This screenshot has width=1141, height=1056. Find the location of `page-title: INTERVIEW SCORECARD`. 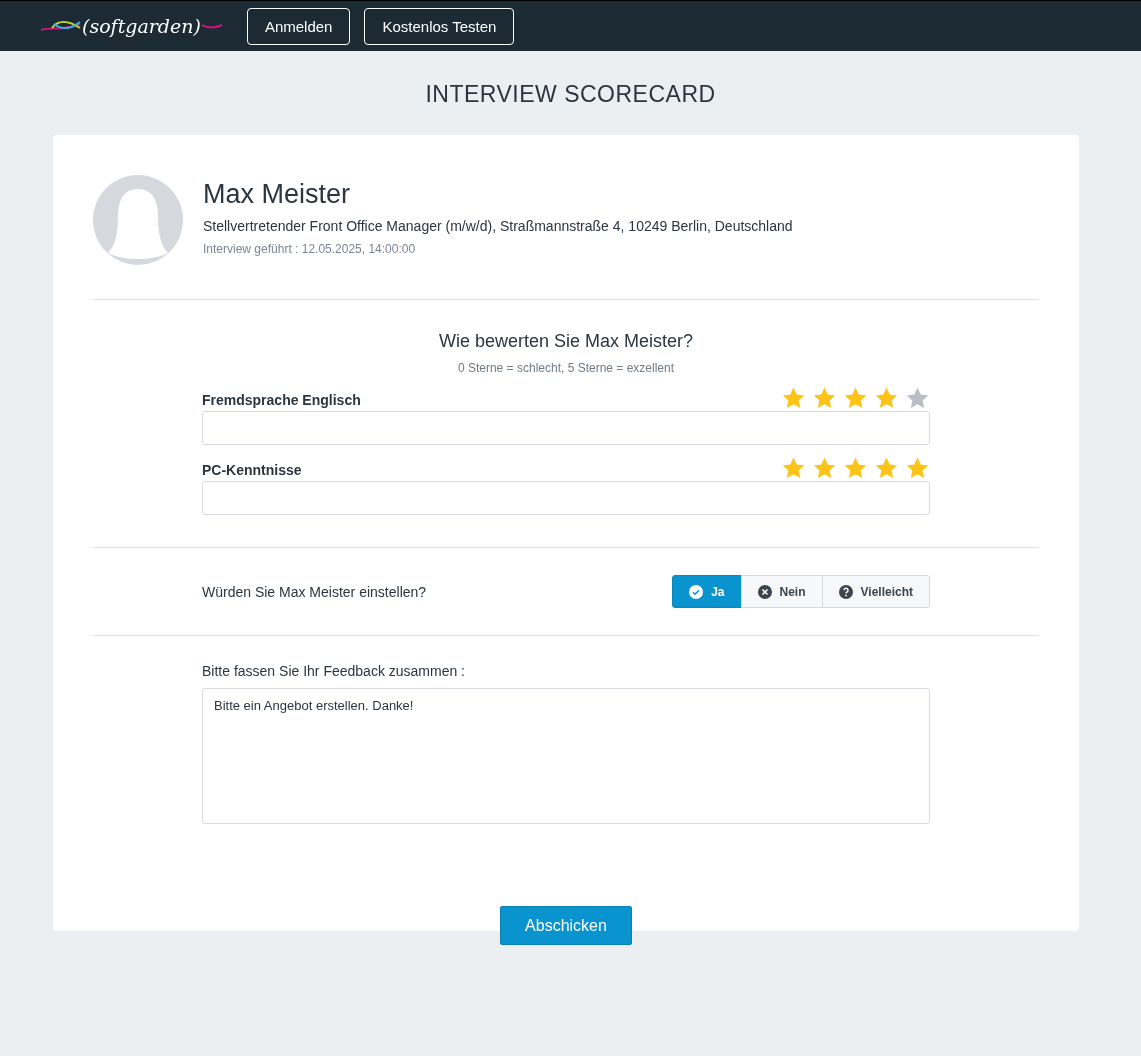

page-title: INTERVIEW SCORECARD is located at coordinates (570, 94).